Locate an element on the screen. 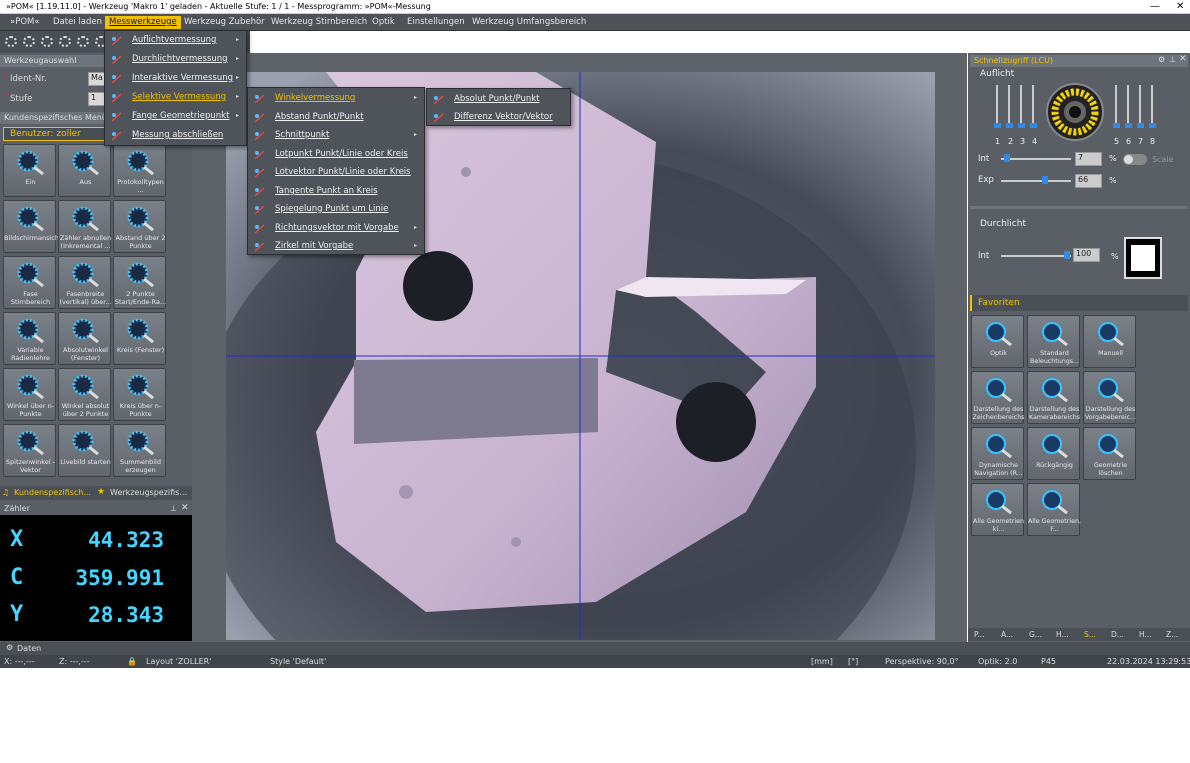 The image size is (1190, 763). menu-datei-laden: Datei laden is located at coordinates (77, 22).